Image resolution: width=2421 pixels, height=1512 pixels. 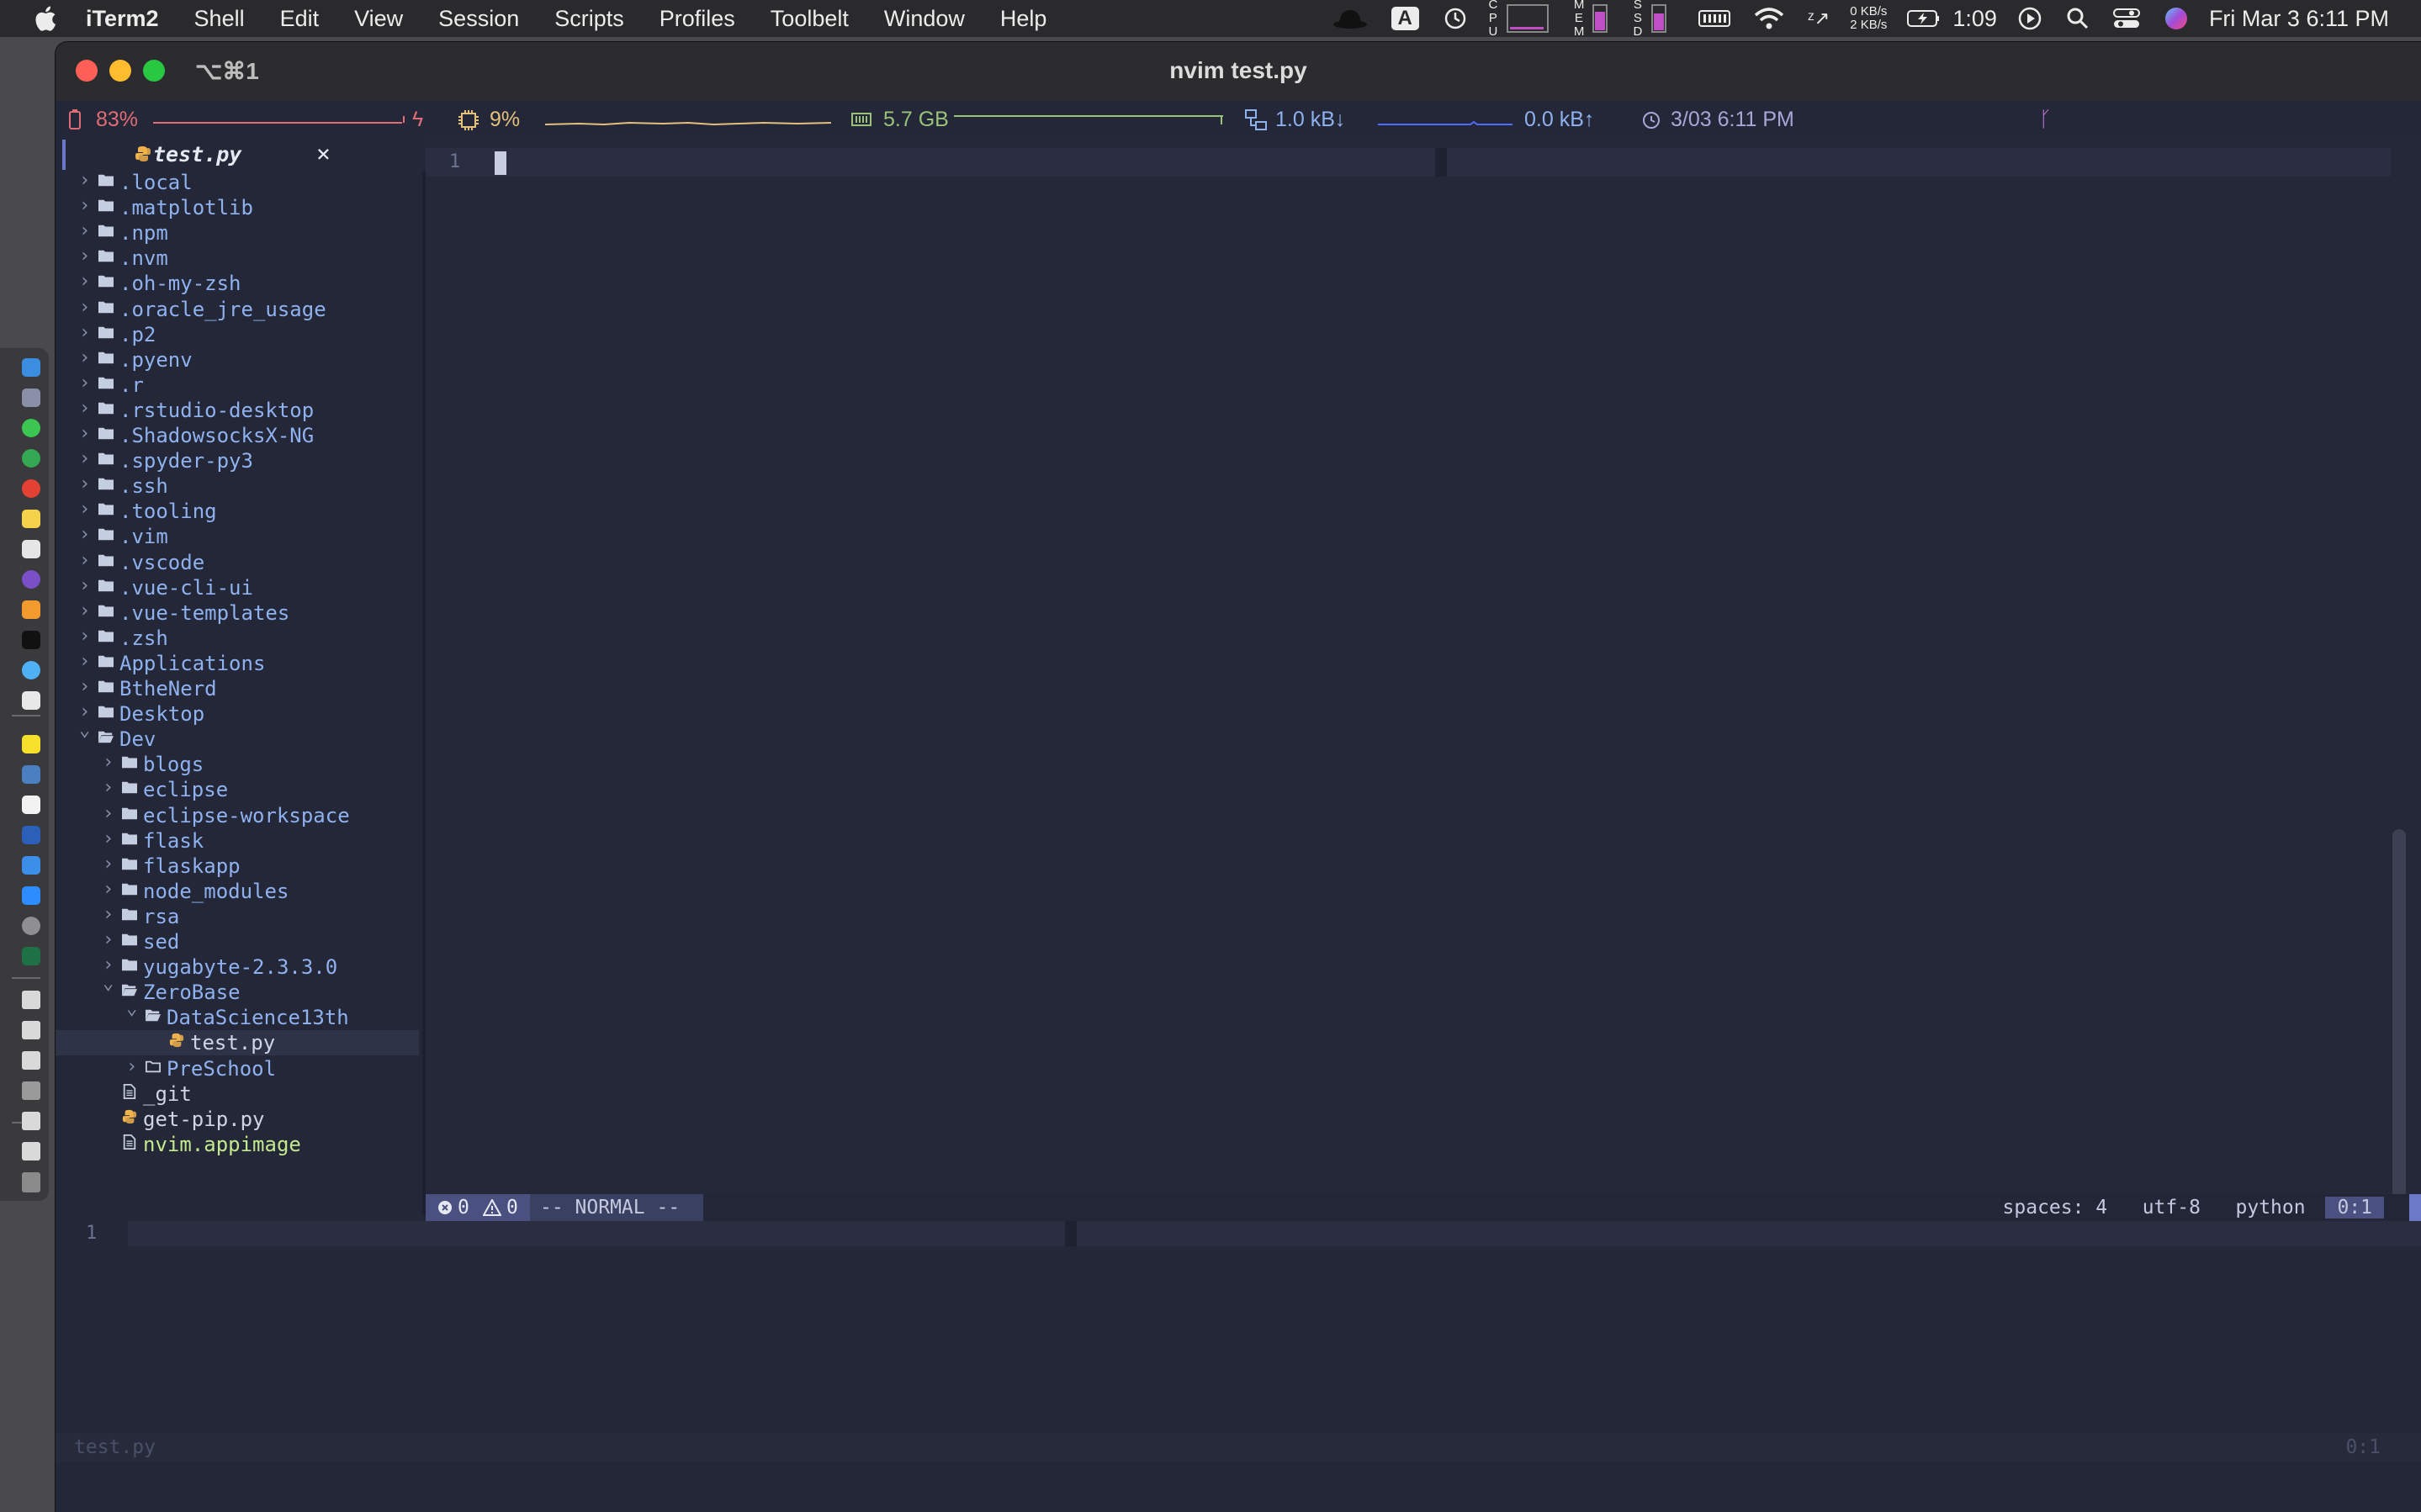 I want to click on dock-app-kakaotalk-icon, so click(x=31, y=744).